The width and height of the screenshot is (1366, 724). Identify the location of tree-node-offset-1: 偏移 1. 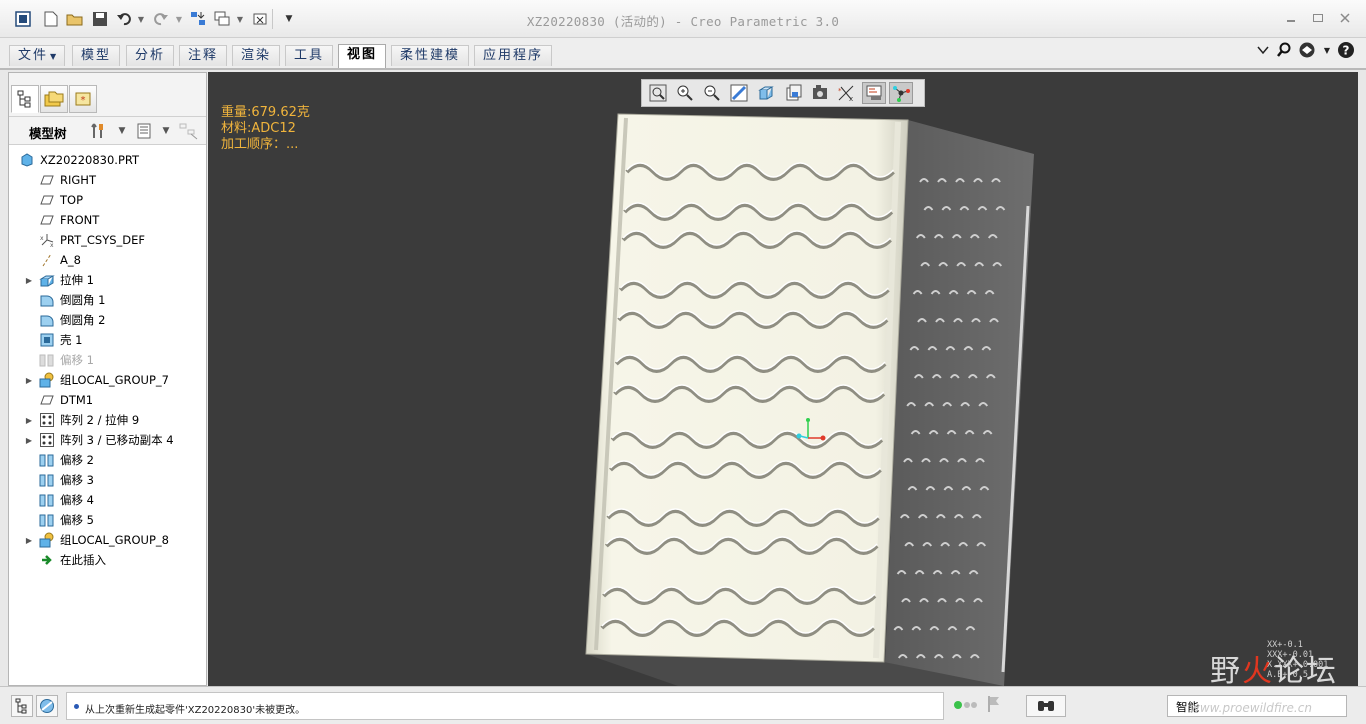
(66, 360).